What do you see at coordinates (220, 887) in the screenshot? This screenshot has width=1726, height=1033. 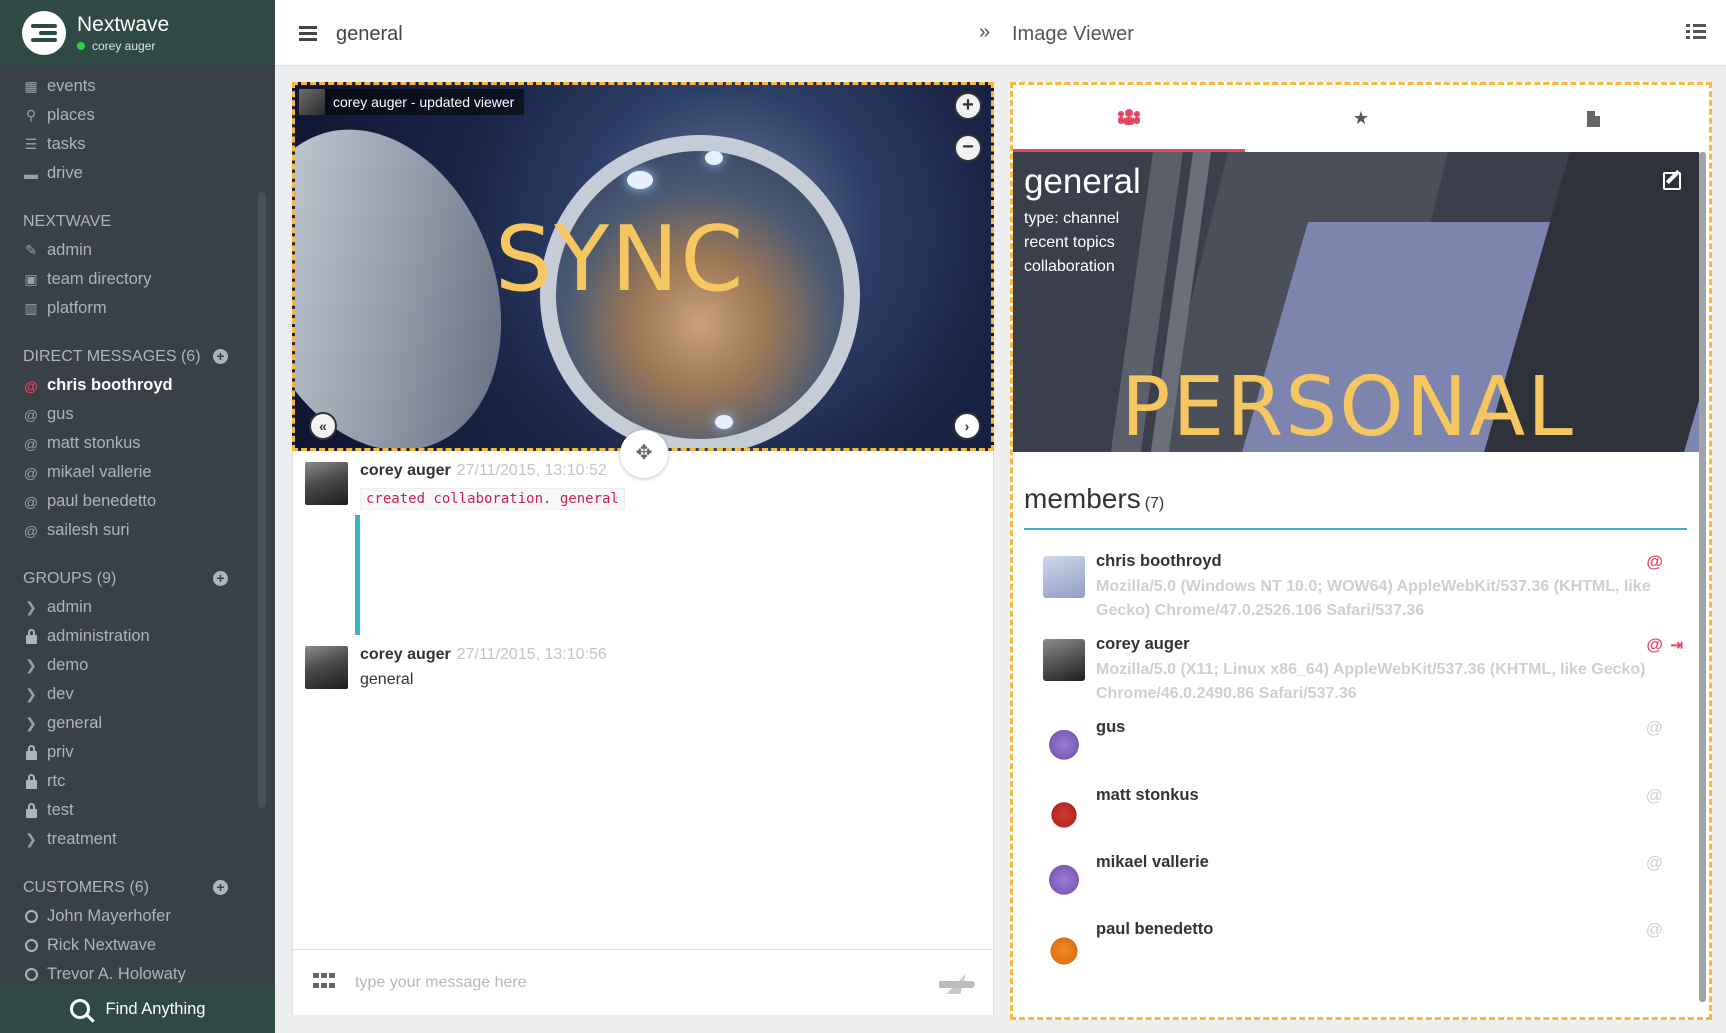 I see `add-customer-button: +` at bounding box center [220, 887].